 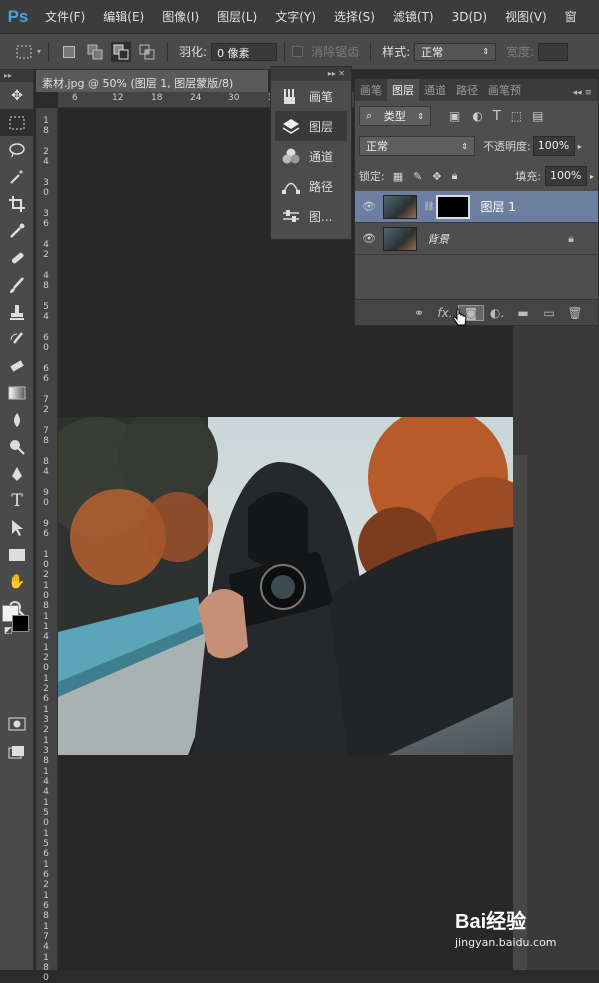 What do you see at coordinates (371, 90) in the screenshot?
I see `tab-brush: 画笔` at bounding box center [371, 90].